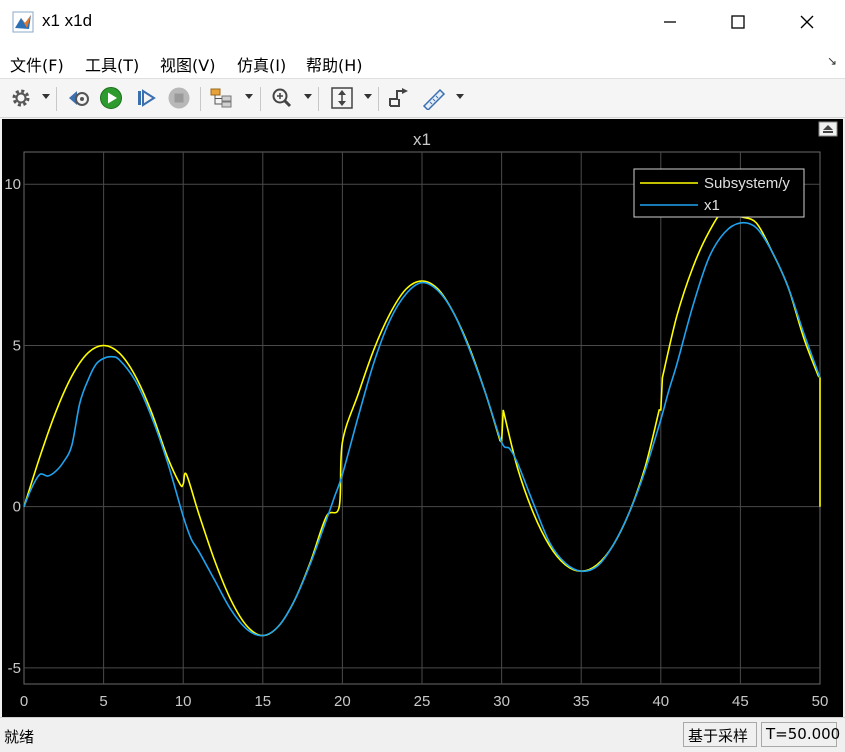  I want to click on menu-simulation: 仿真(I), so click(261, 64).